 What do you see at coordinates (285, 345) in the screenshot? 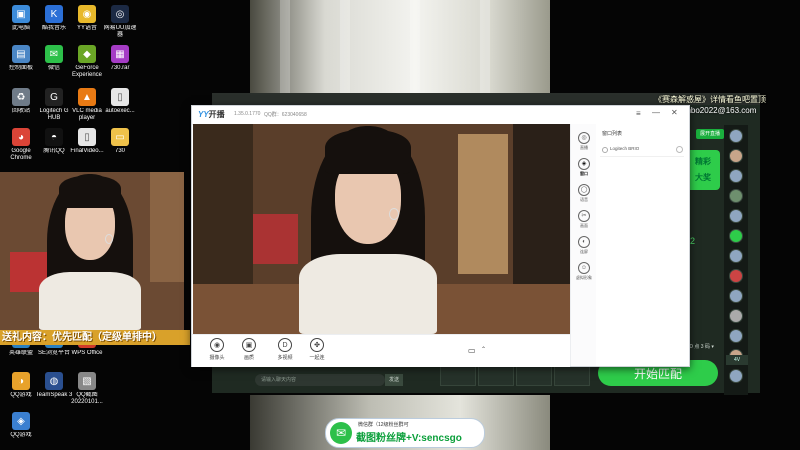
I see `multi-video-icon: D` at bounding box center [285, 345].